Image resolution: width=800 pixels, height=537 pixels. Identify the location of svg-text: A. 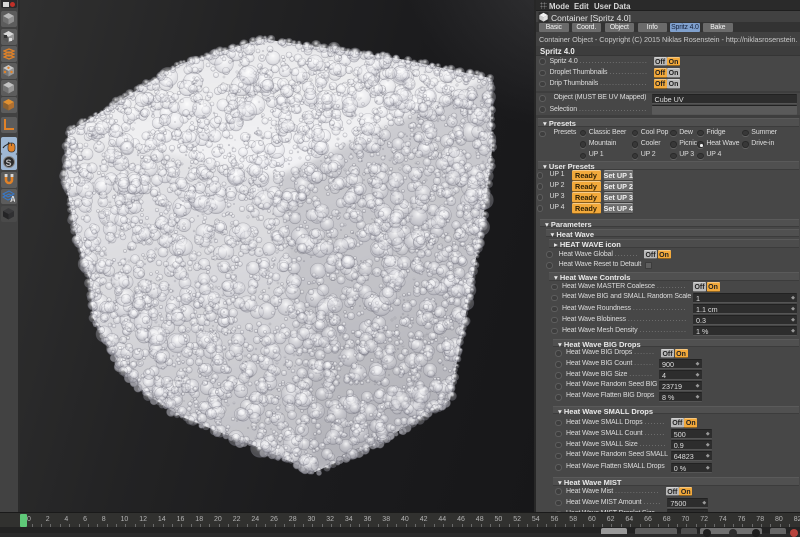
(12, 199).